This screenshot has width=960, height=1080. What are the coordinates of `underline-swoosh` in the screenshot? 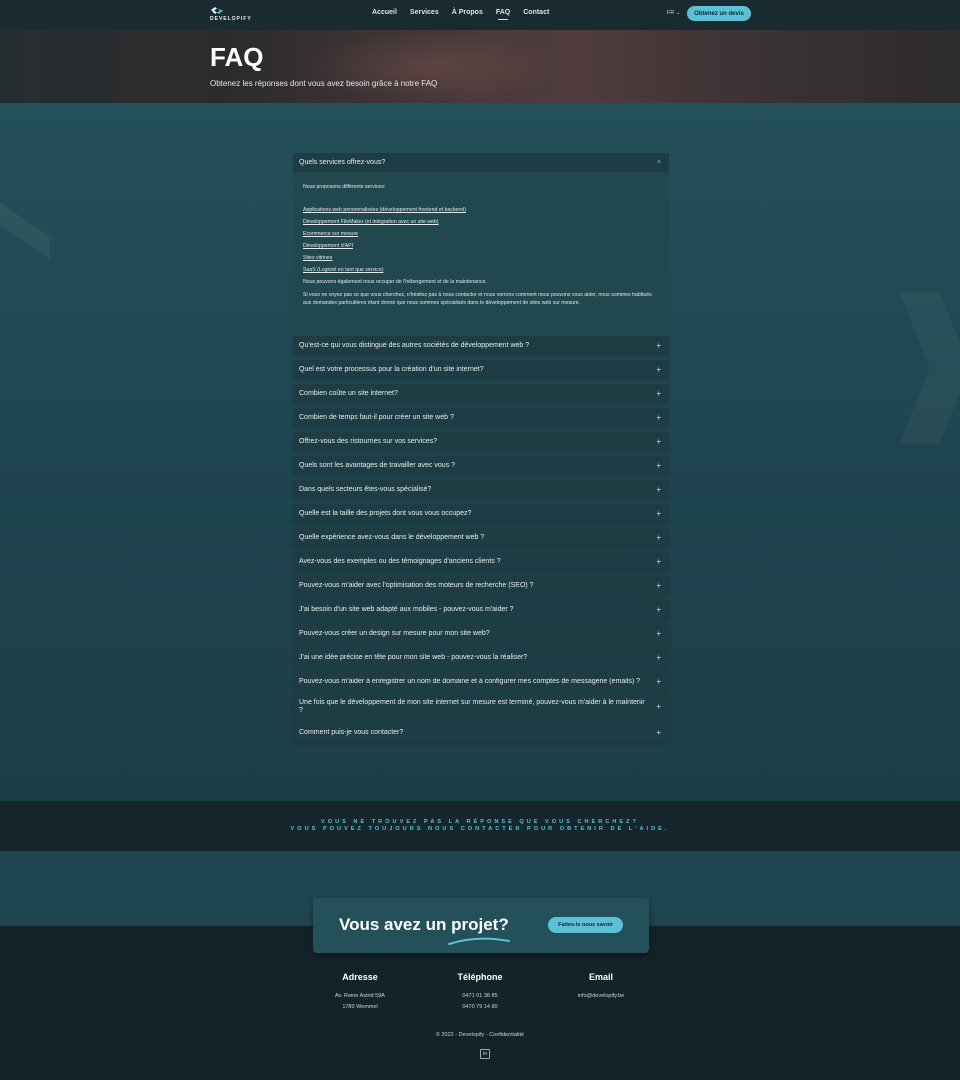 It's located at (479, 941).